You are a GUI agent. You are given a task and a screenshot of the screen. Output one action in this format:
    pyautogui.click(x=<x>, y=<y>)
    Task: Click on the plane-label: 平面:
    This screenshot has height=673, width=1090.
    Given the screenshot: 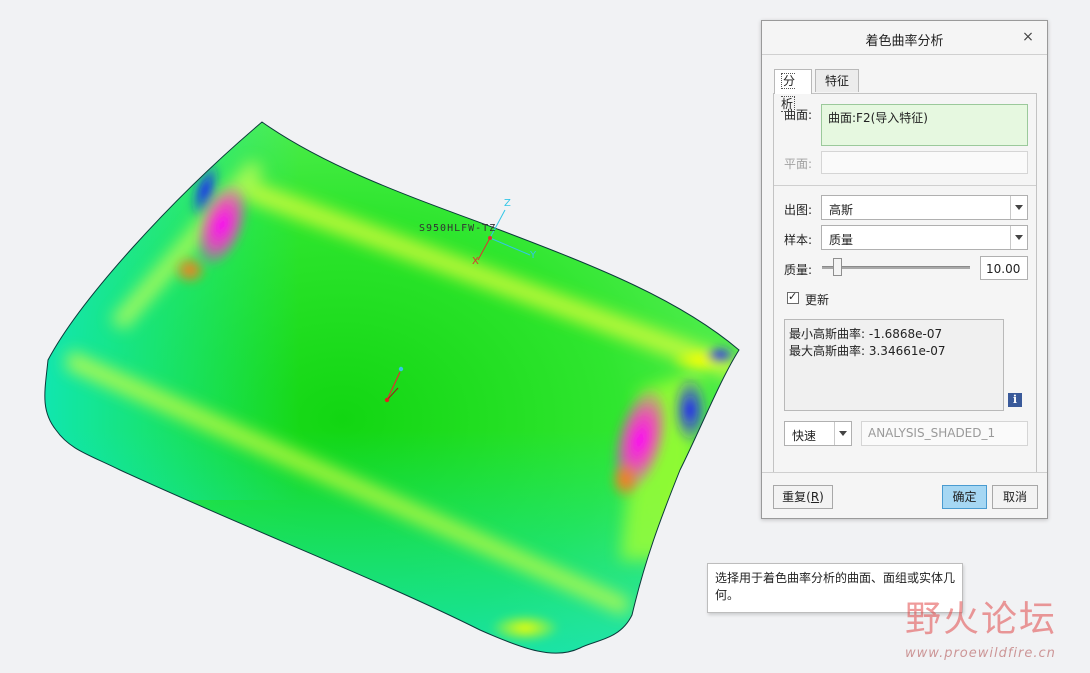 What is the action you would take?
    pyautogui.click(x=798, y=164)
    